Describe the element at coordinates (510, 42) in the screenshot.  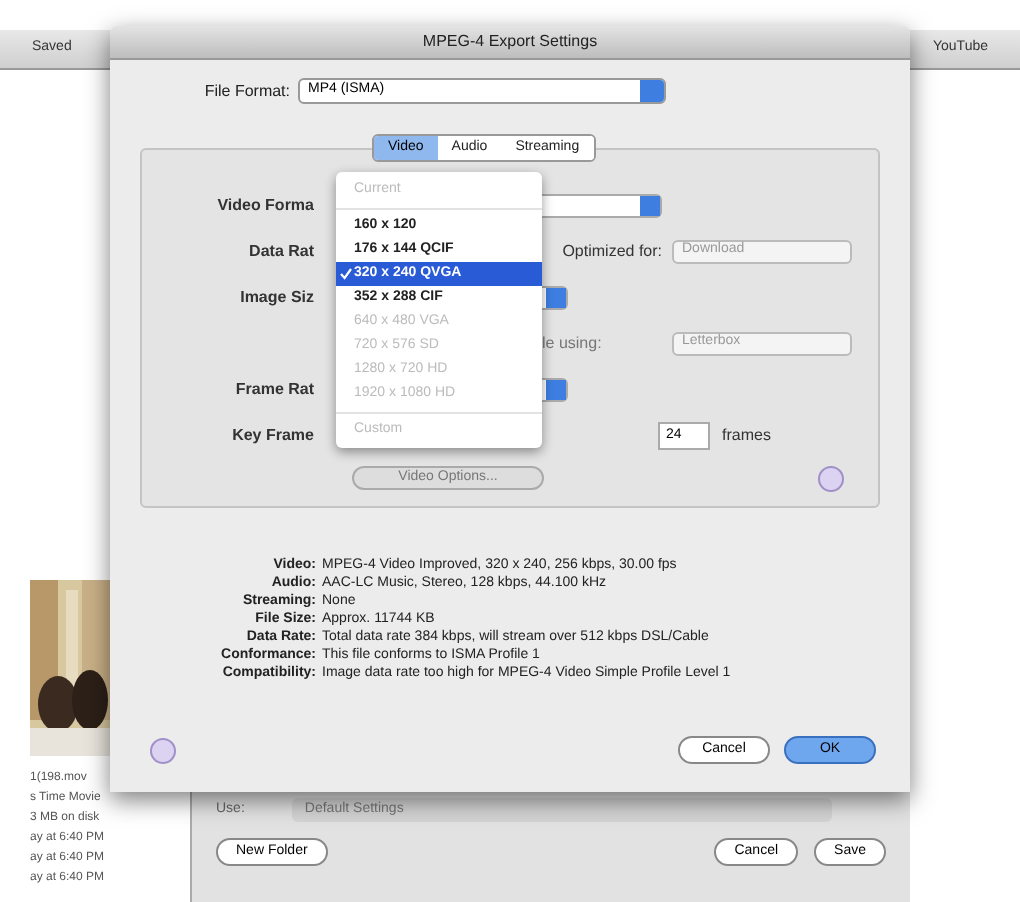
I see `window-title: MPEG-4 Export Settings` at that location.